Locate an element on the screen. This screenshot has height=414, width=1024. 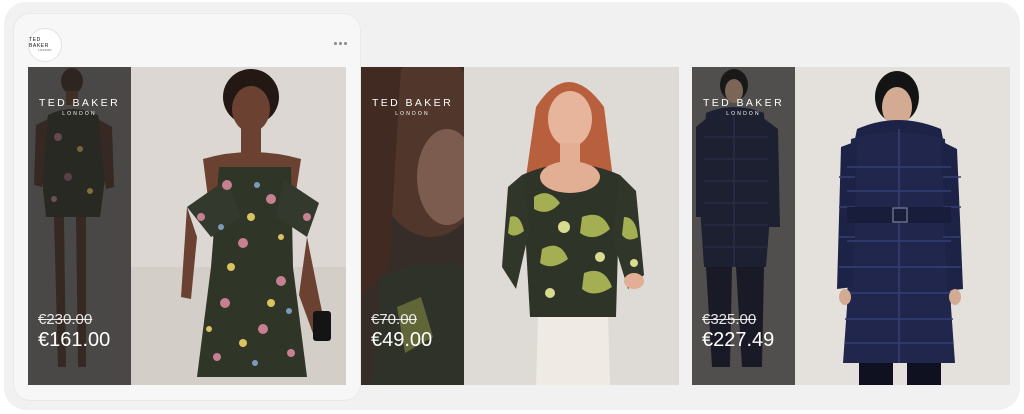
sale-price: €49.00 is located at coordinates (402, 340).